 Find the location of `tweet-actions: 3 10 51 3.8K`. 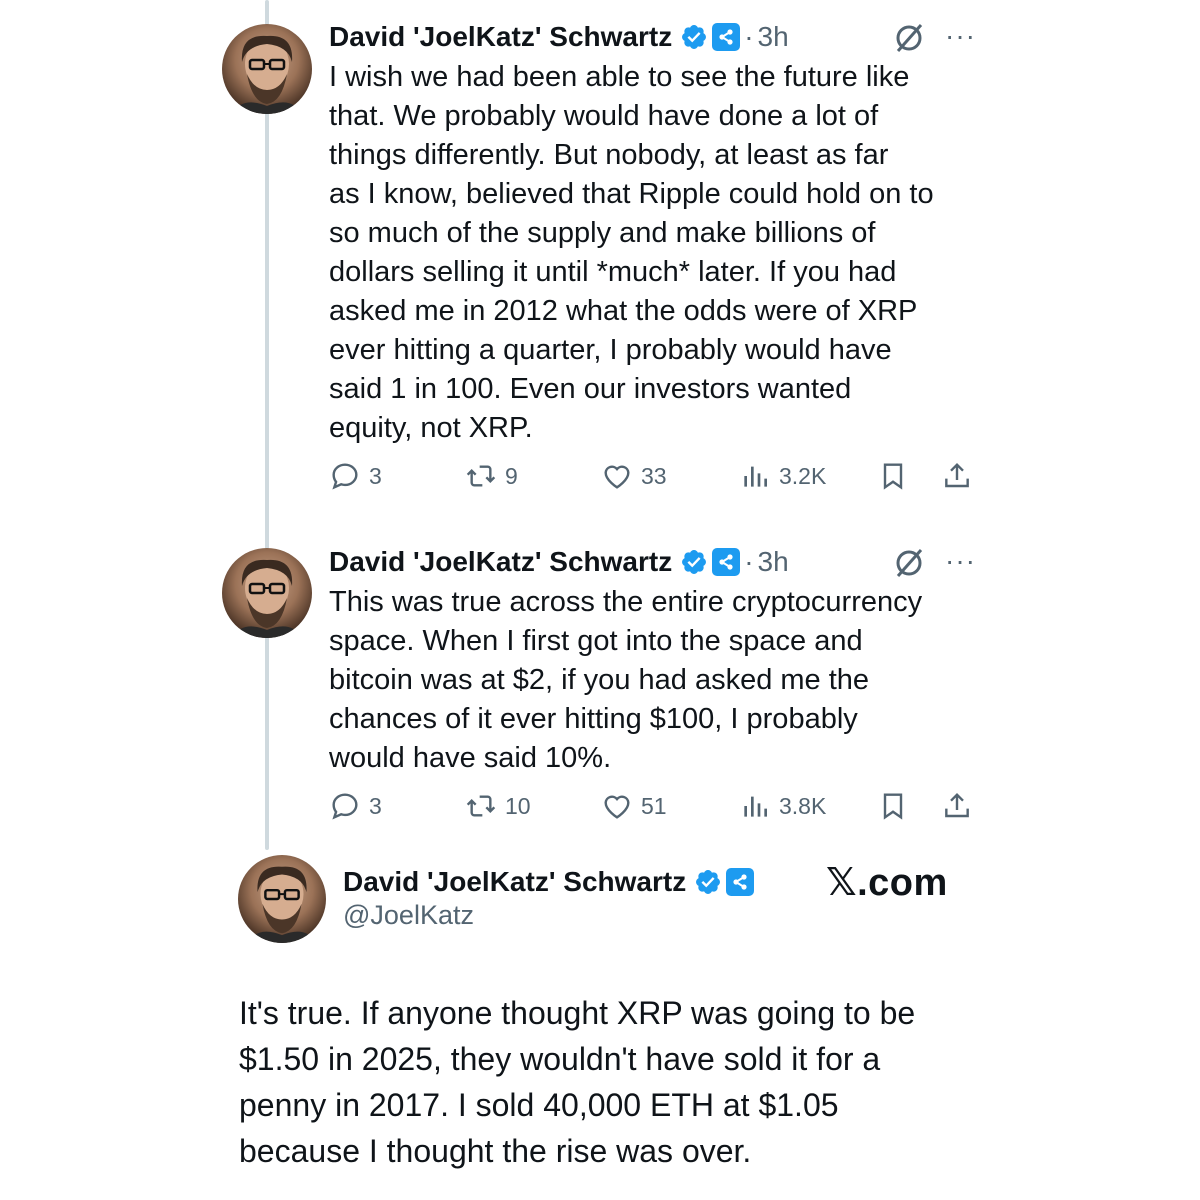

tweet-actions: 3 10 51 3.8K is located at coordinates (659, 810).